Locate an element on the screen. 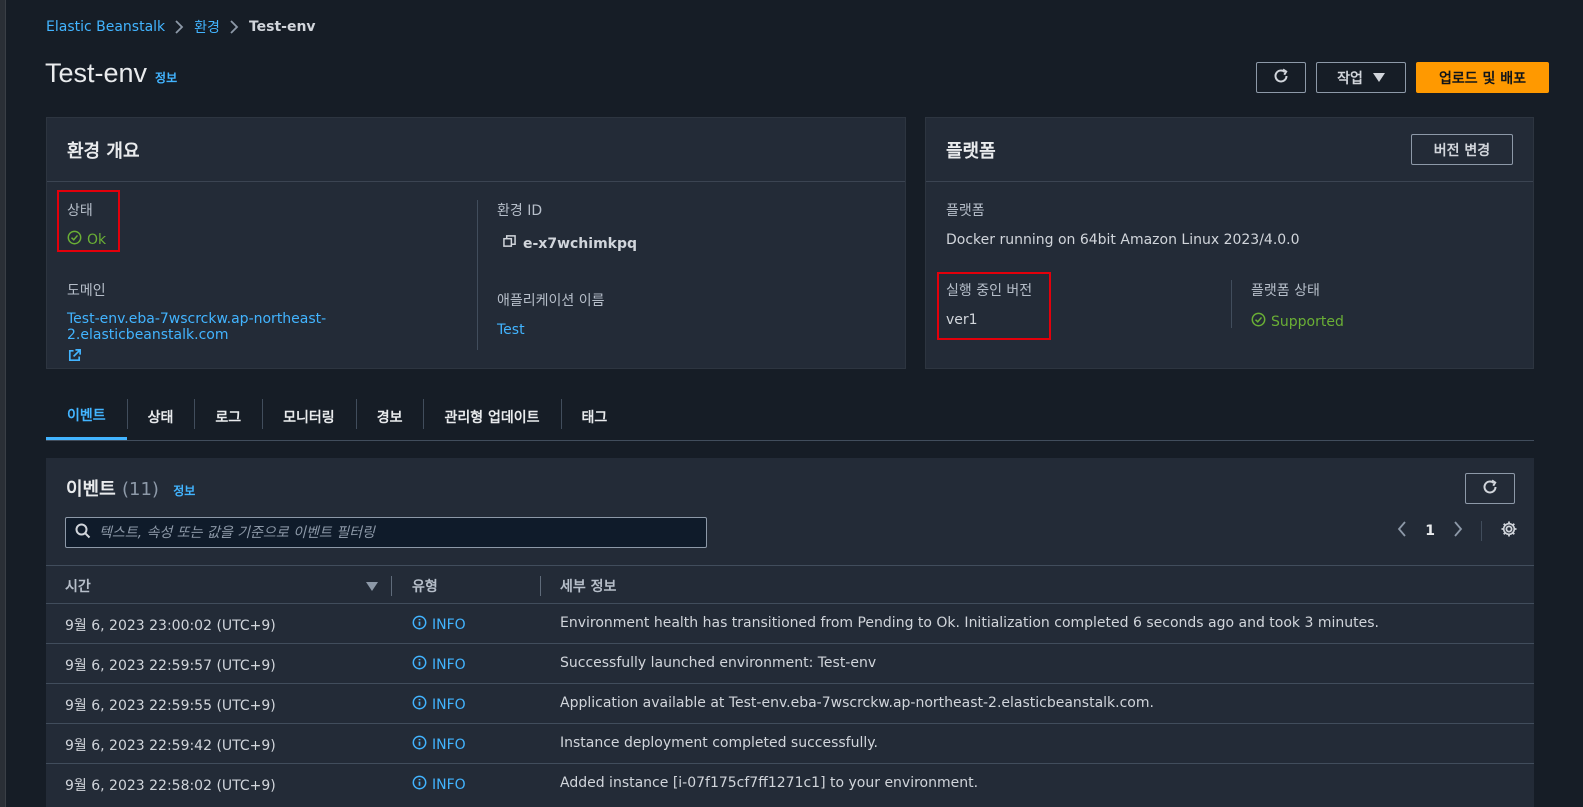 The width and height of the screenshot is (1583, 807). events-info-link: 정보 is located at coordinates (184, 491).